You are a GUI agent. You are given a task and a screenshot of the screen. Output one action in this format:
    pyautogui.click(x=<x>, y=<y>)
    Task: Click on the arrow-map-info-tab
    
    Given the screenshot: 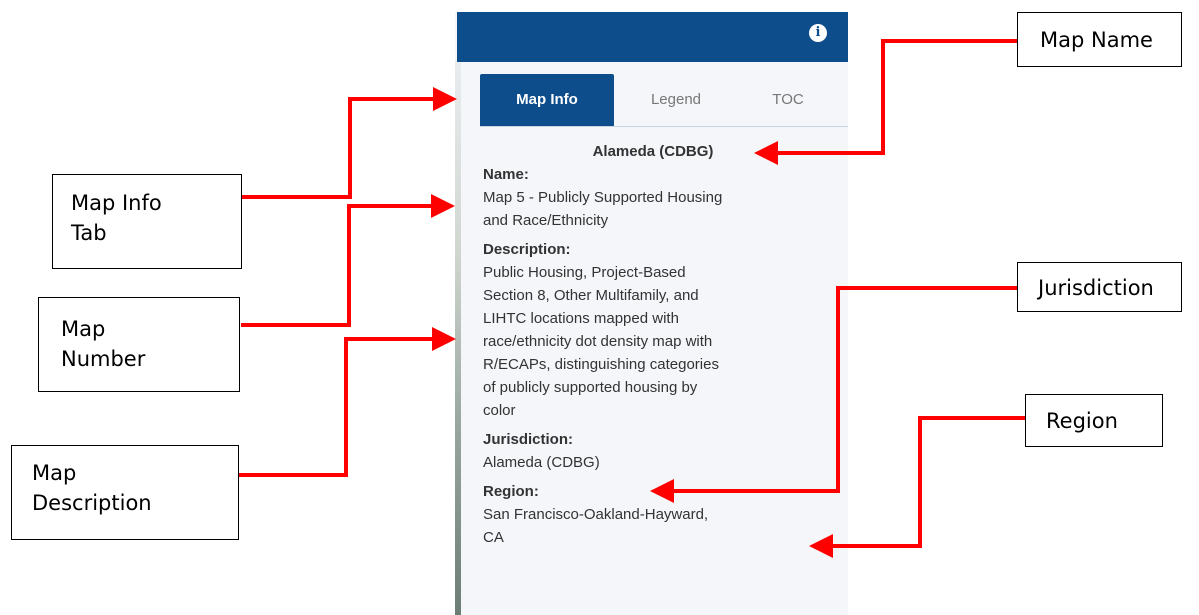 What is the action you would take?
    pyautogui.click(x=349, y=143)
    